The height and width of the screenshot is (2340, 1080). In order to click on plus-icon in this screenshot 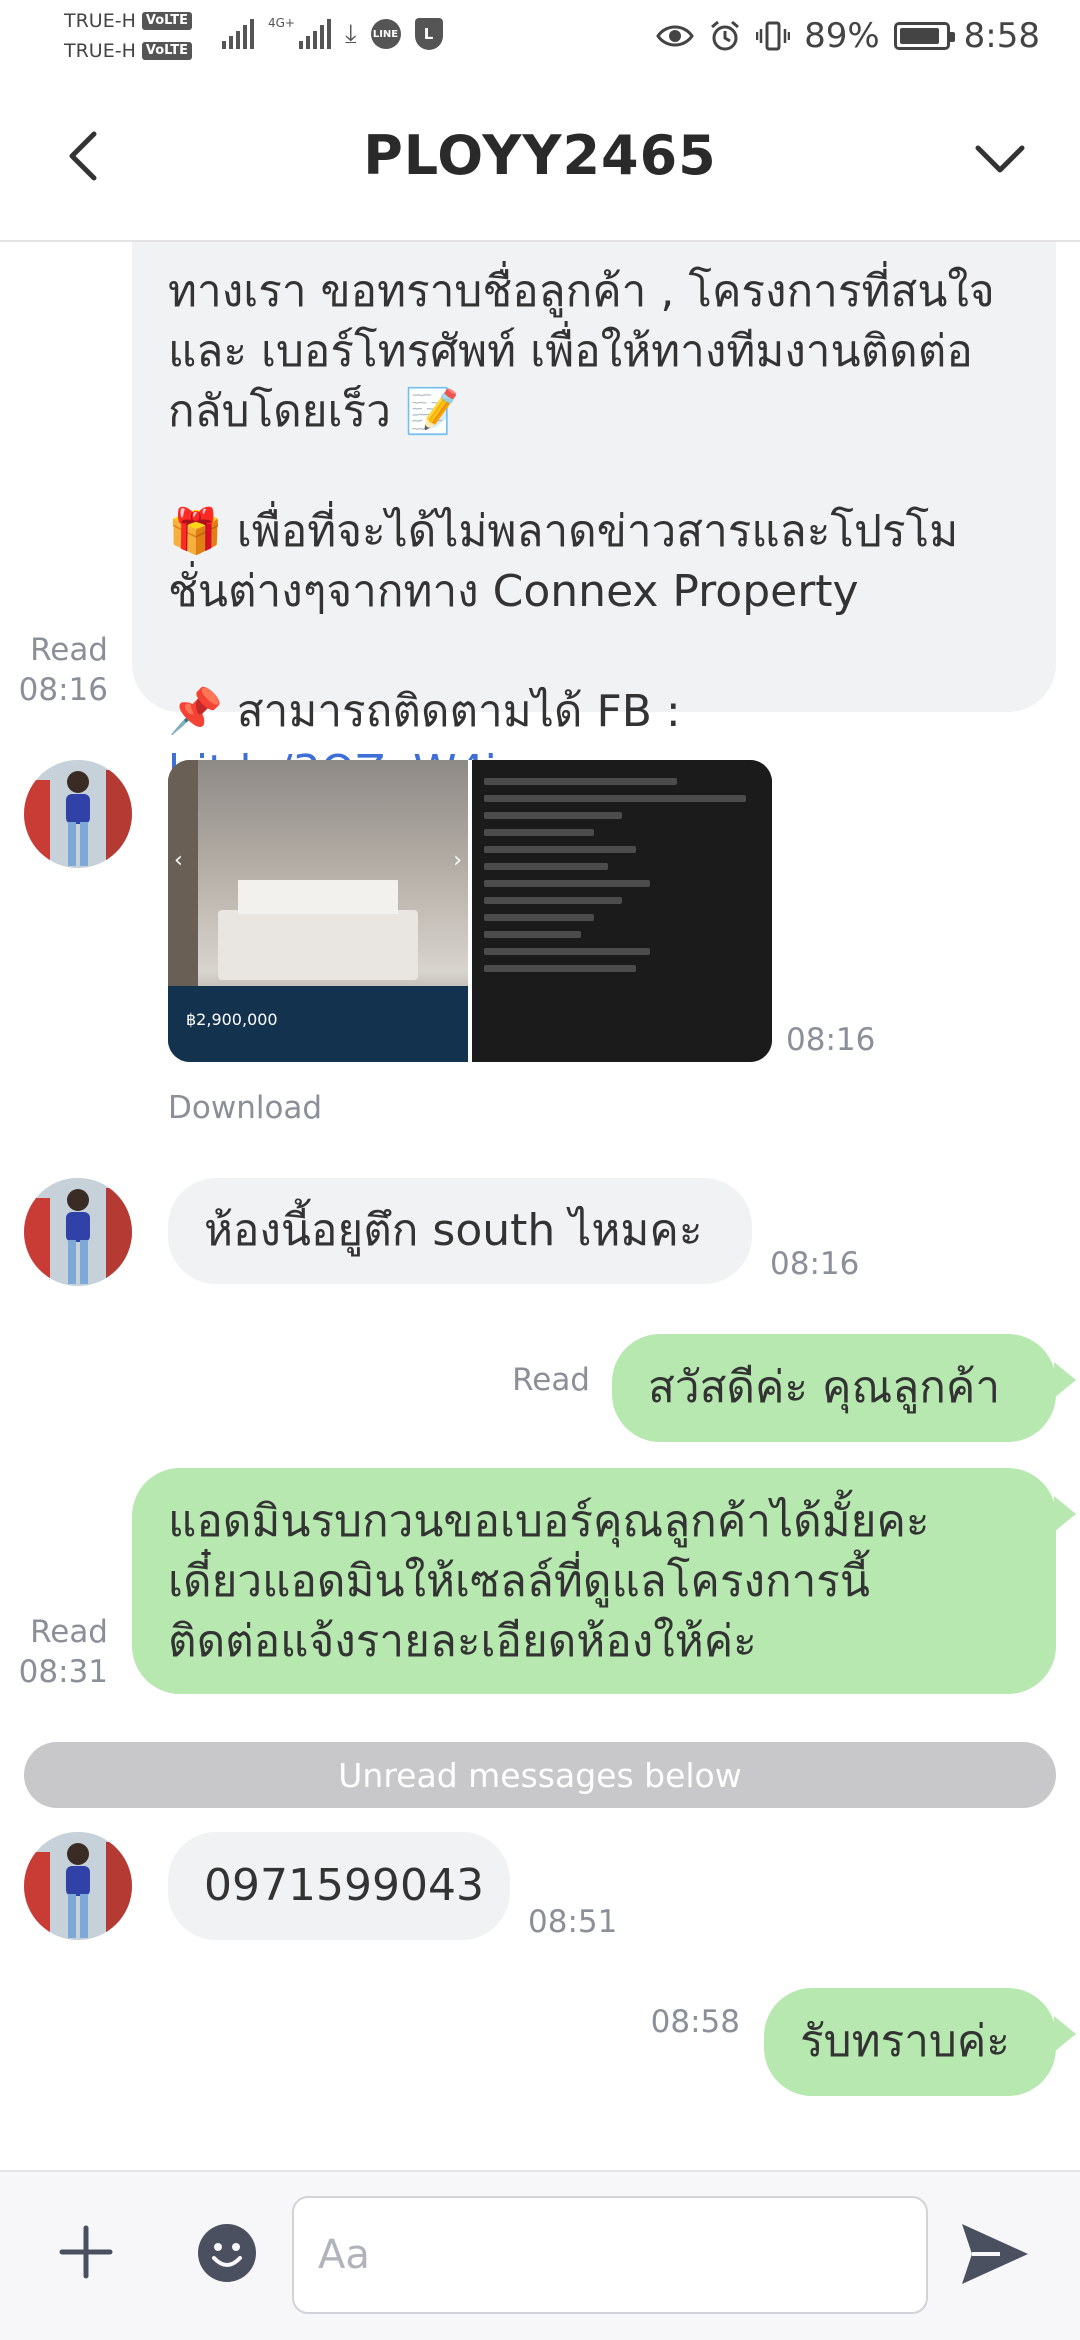, I will do `click(86, 2252)`.